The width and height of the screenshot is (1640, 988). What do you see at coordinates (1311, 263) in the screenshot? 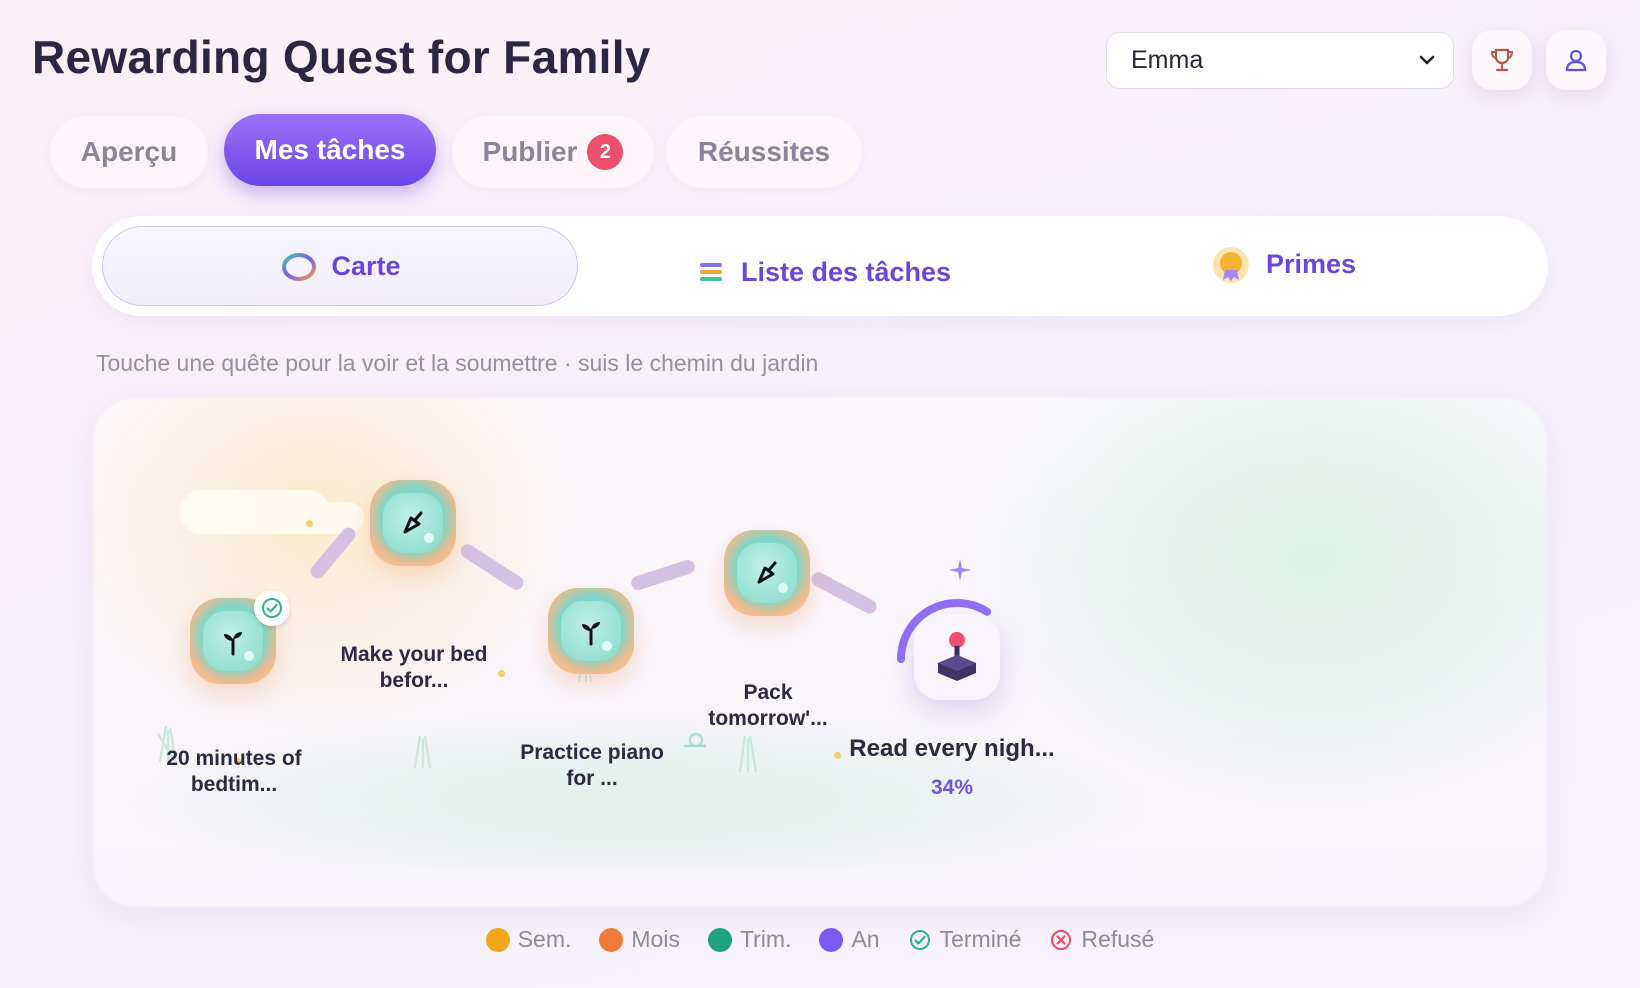
I see `subtab-label: Primes` at bounding box center [1311, 263].